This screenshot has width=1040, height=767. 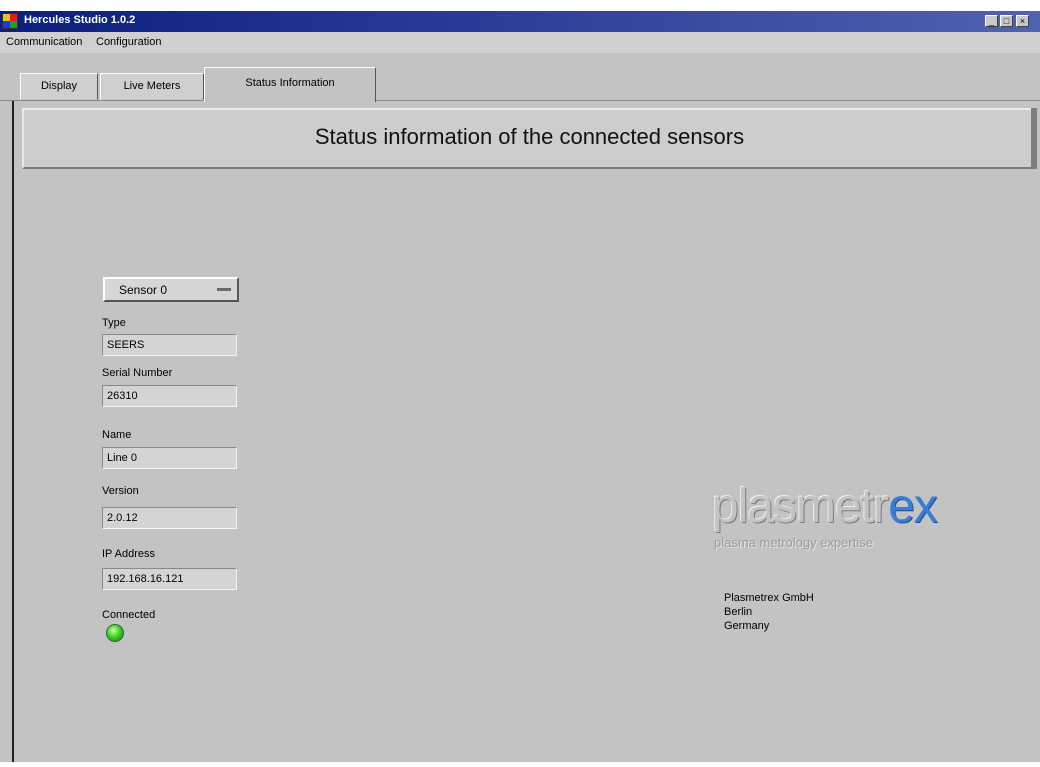 What do you see at coordinates (738, 612) in the screenshot?
I see `company-city: Berlin` at bounding box center [738, 612].